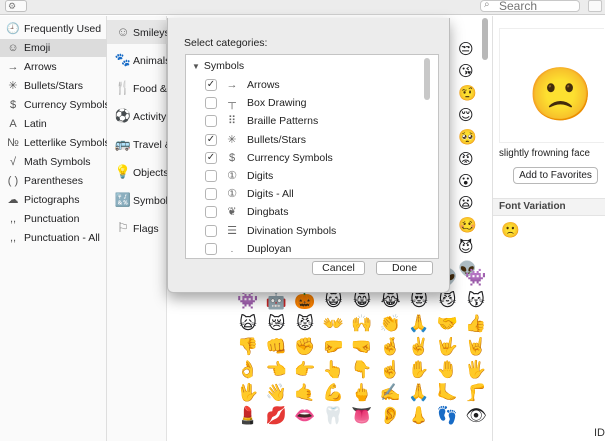  Describe the element at coordinates (404, 268) in the screenshot. I see `done-button: Done` at that location.